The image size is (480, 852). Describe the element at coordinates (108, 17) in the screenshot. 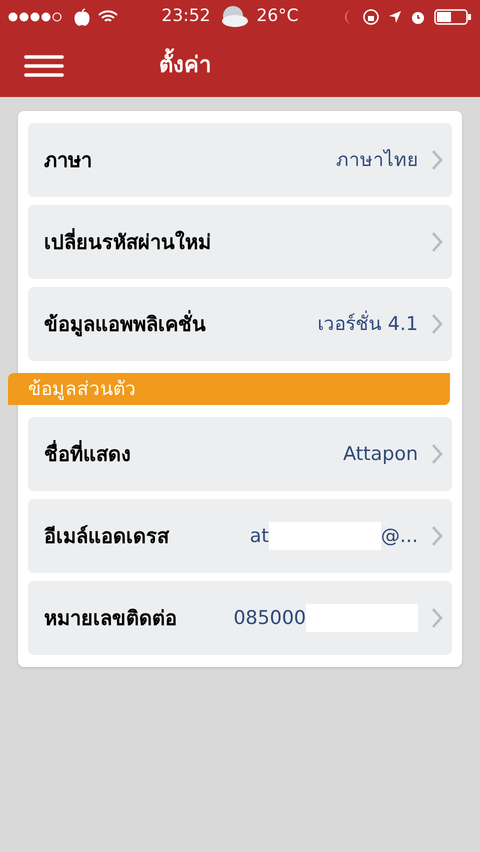

I see `wifi-icon` at that location.